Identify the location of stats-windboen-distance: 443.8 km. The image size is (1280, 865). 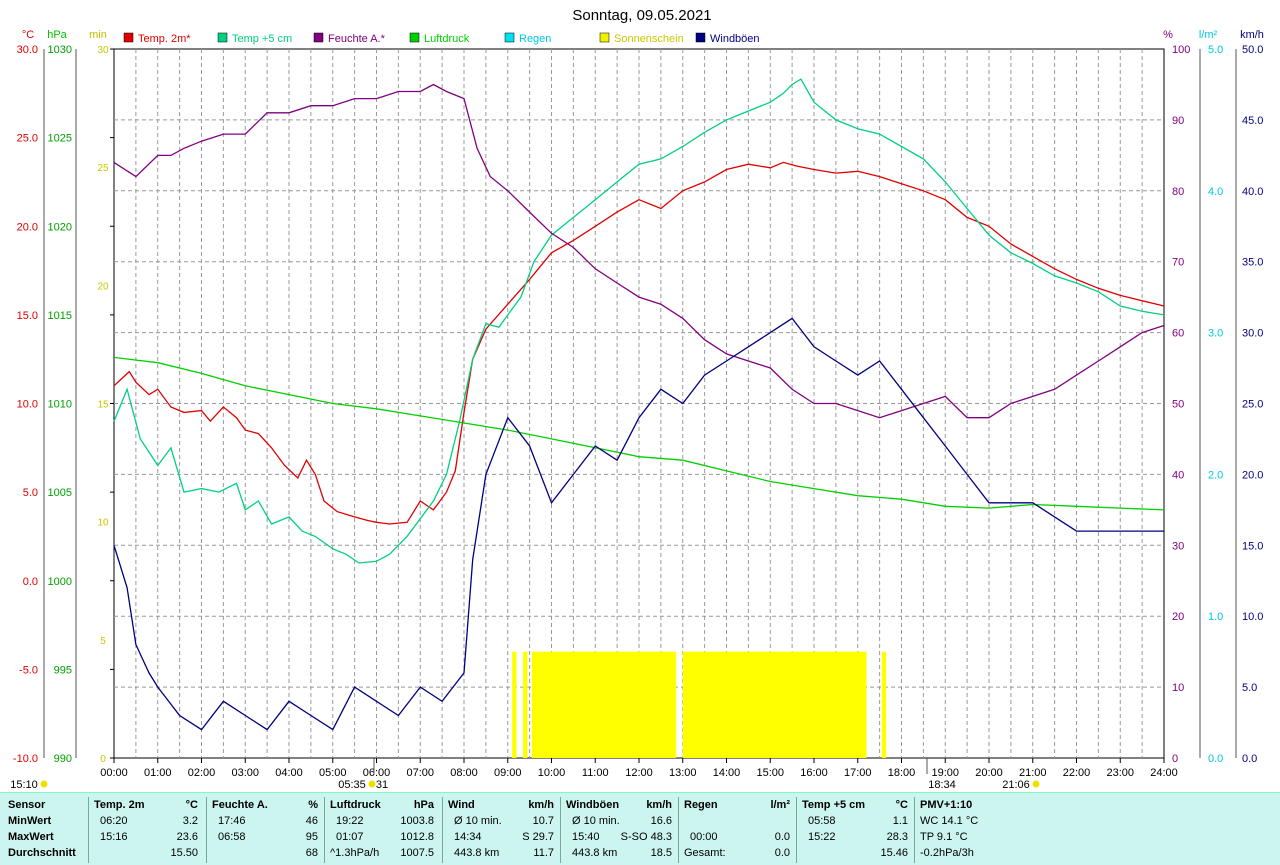
(595, 853).